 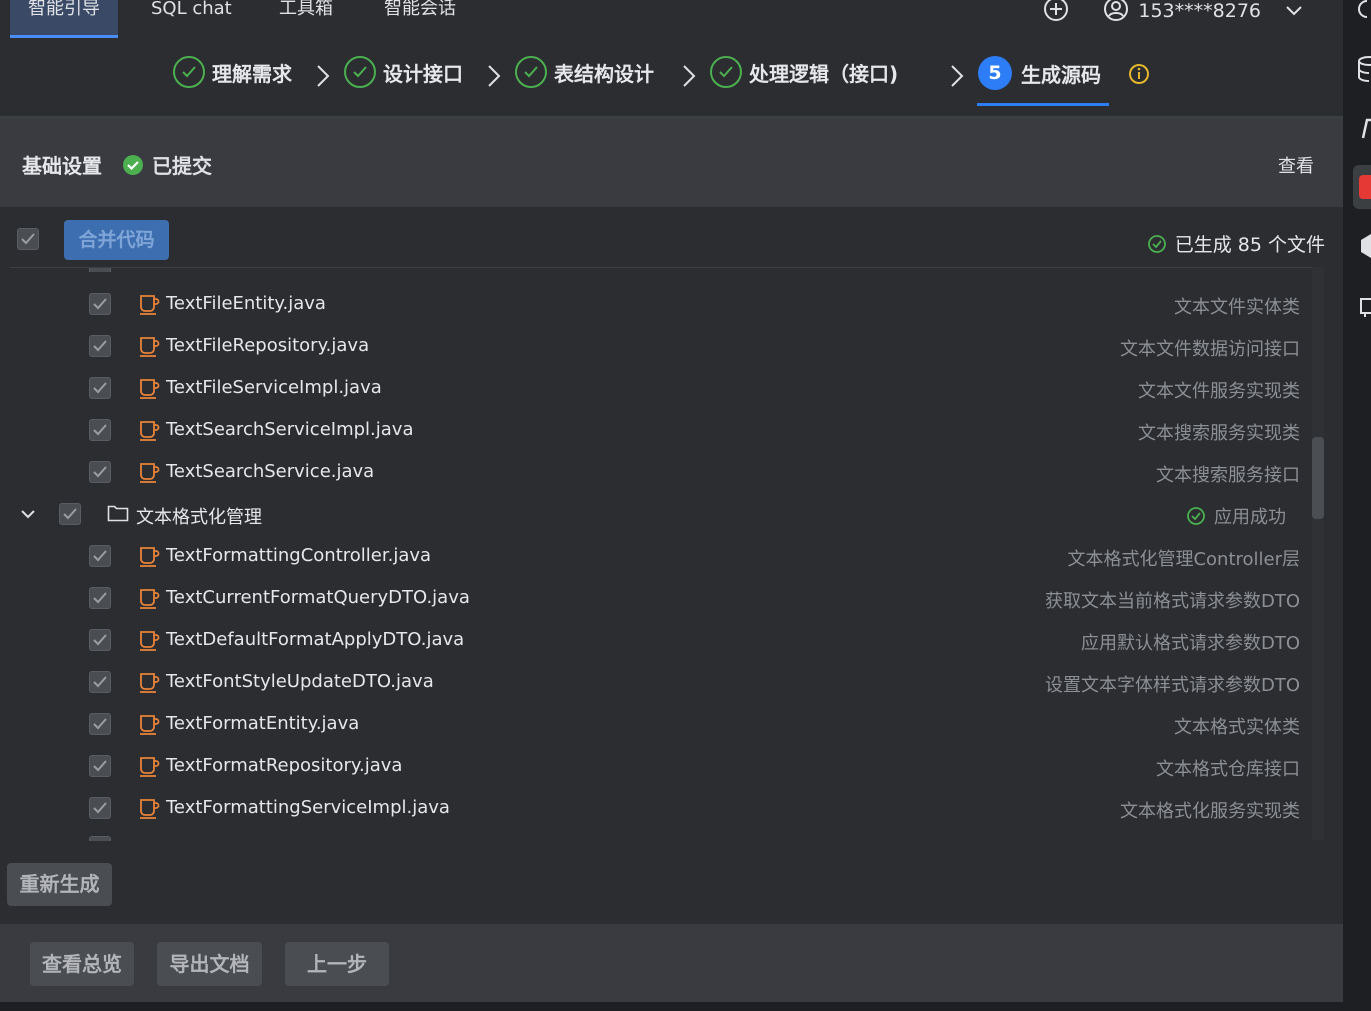 I want to click on user-phone: 153****8276, so click(x=1199, y=11).